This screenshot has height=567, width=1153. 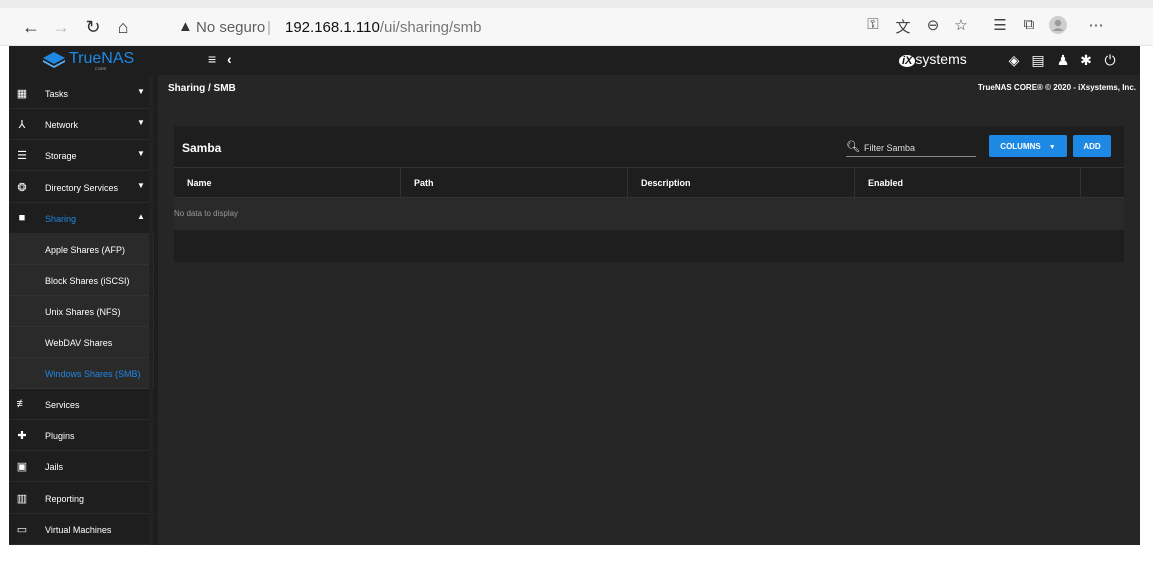 I want to click on menu-icon: ≡, so click(x=212, y=59).